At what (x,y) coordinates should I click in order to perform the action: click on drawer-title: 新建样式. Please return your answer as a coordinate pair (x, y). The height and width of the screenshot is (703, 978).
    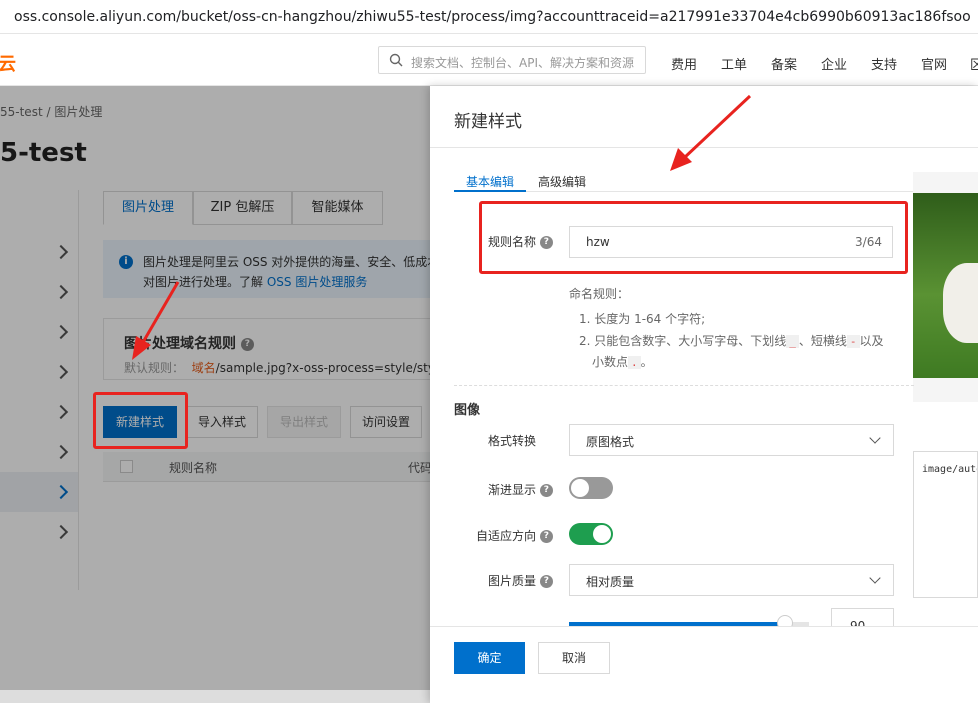
    Looking at the image, I should click on (488, 122).